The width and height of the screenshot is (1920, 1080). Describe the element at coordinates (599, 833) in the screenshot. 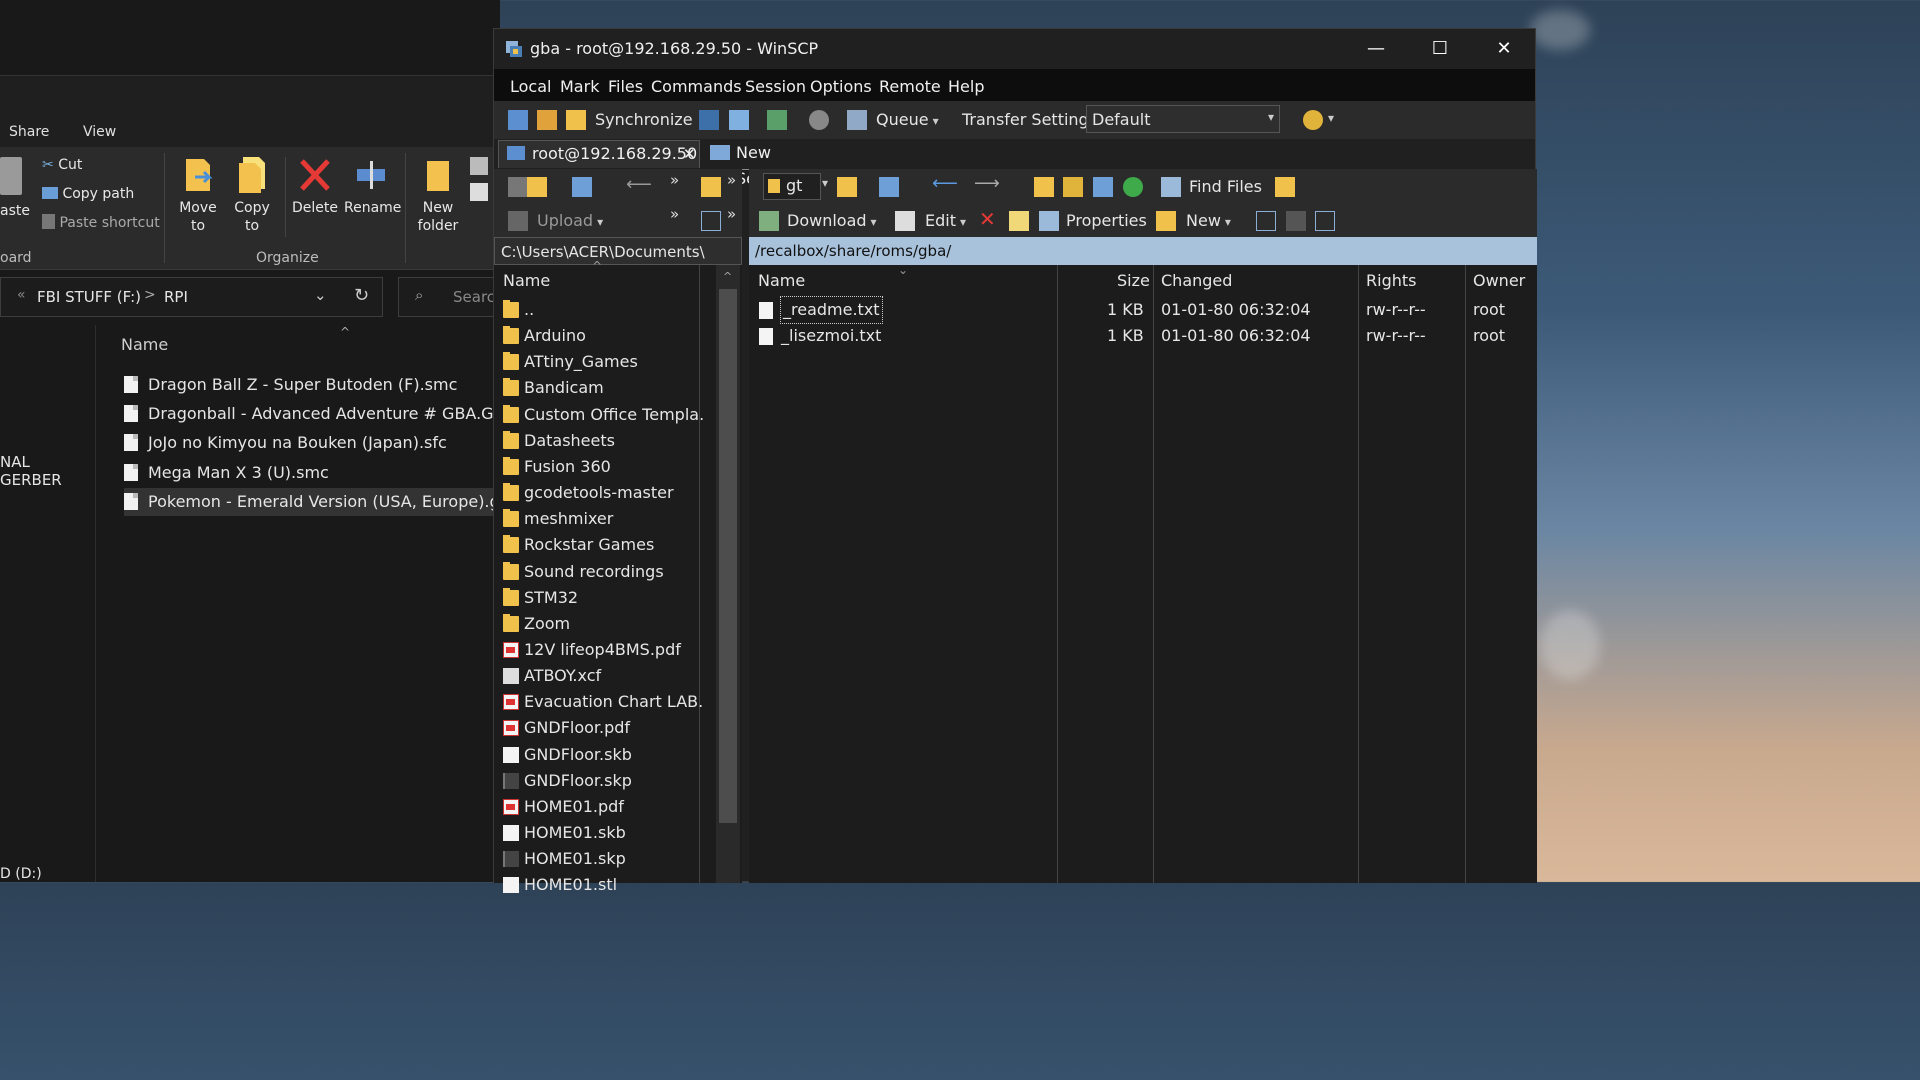

I see `local-file-row: HOME01.skb` at that location.